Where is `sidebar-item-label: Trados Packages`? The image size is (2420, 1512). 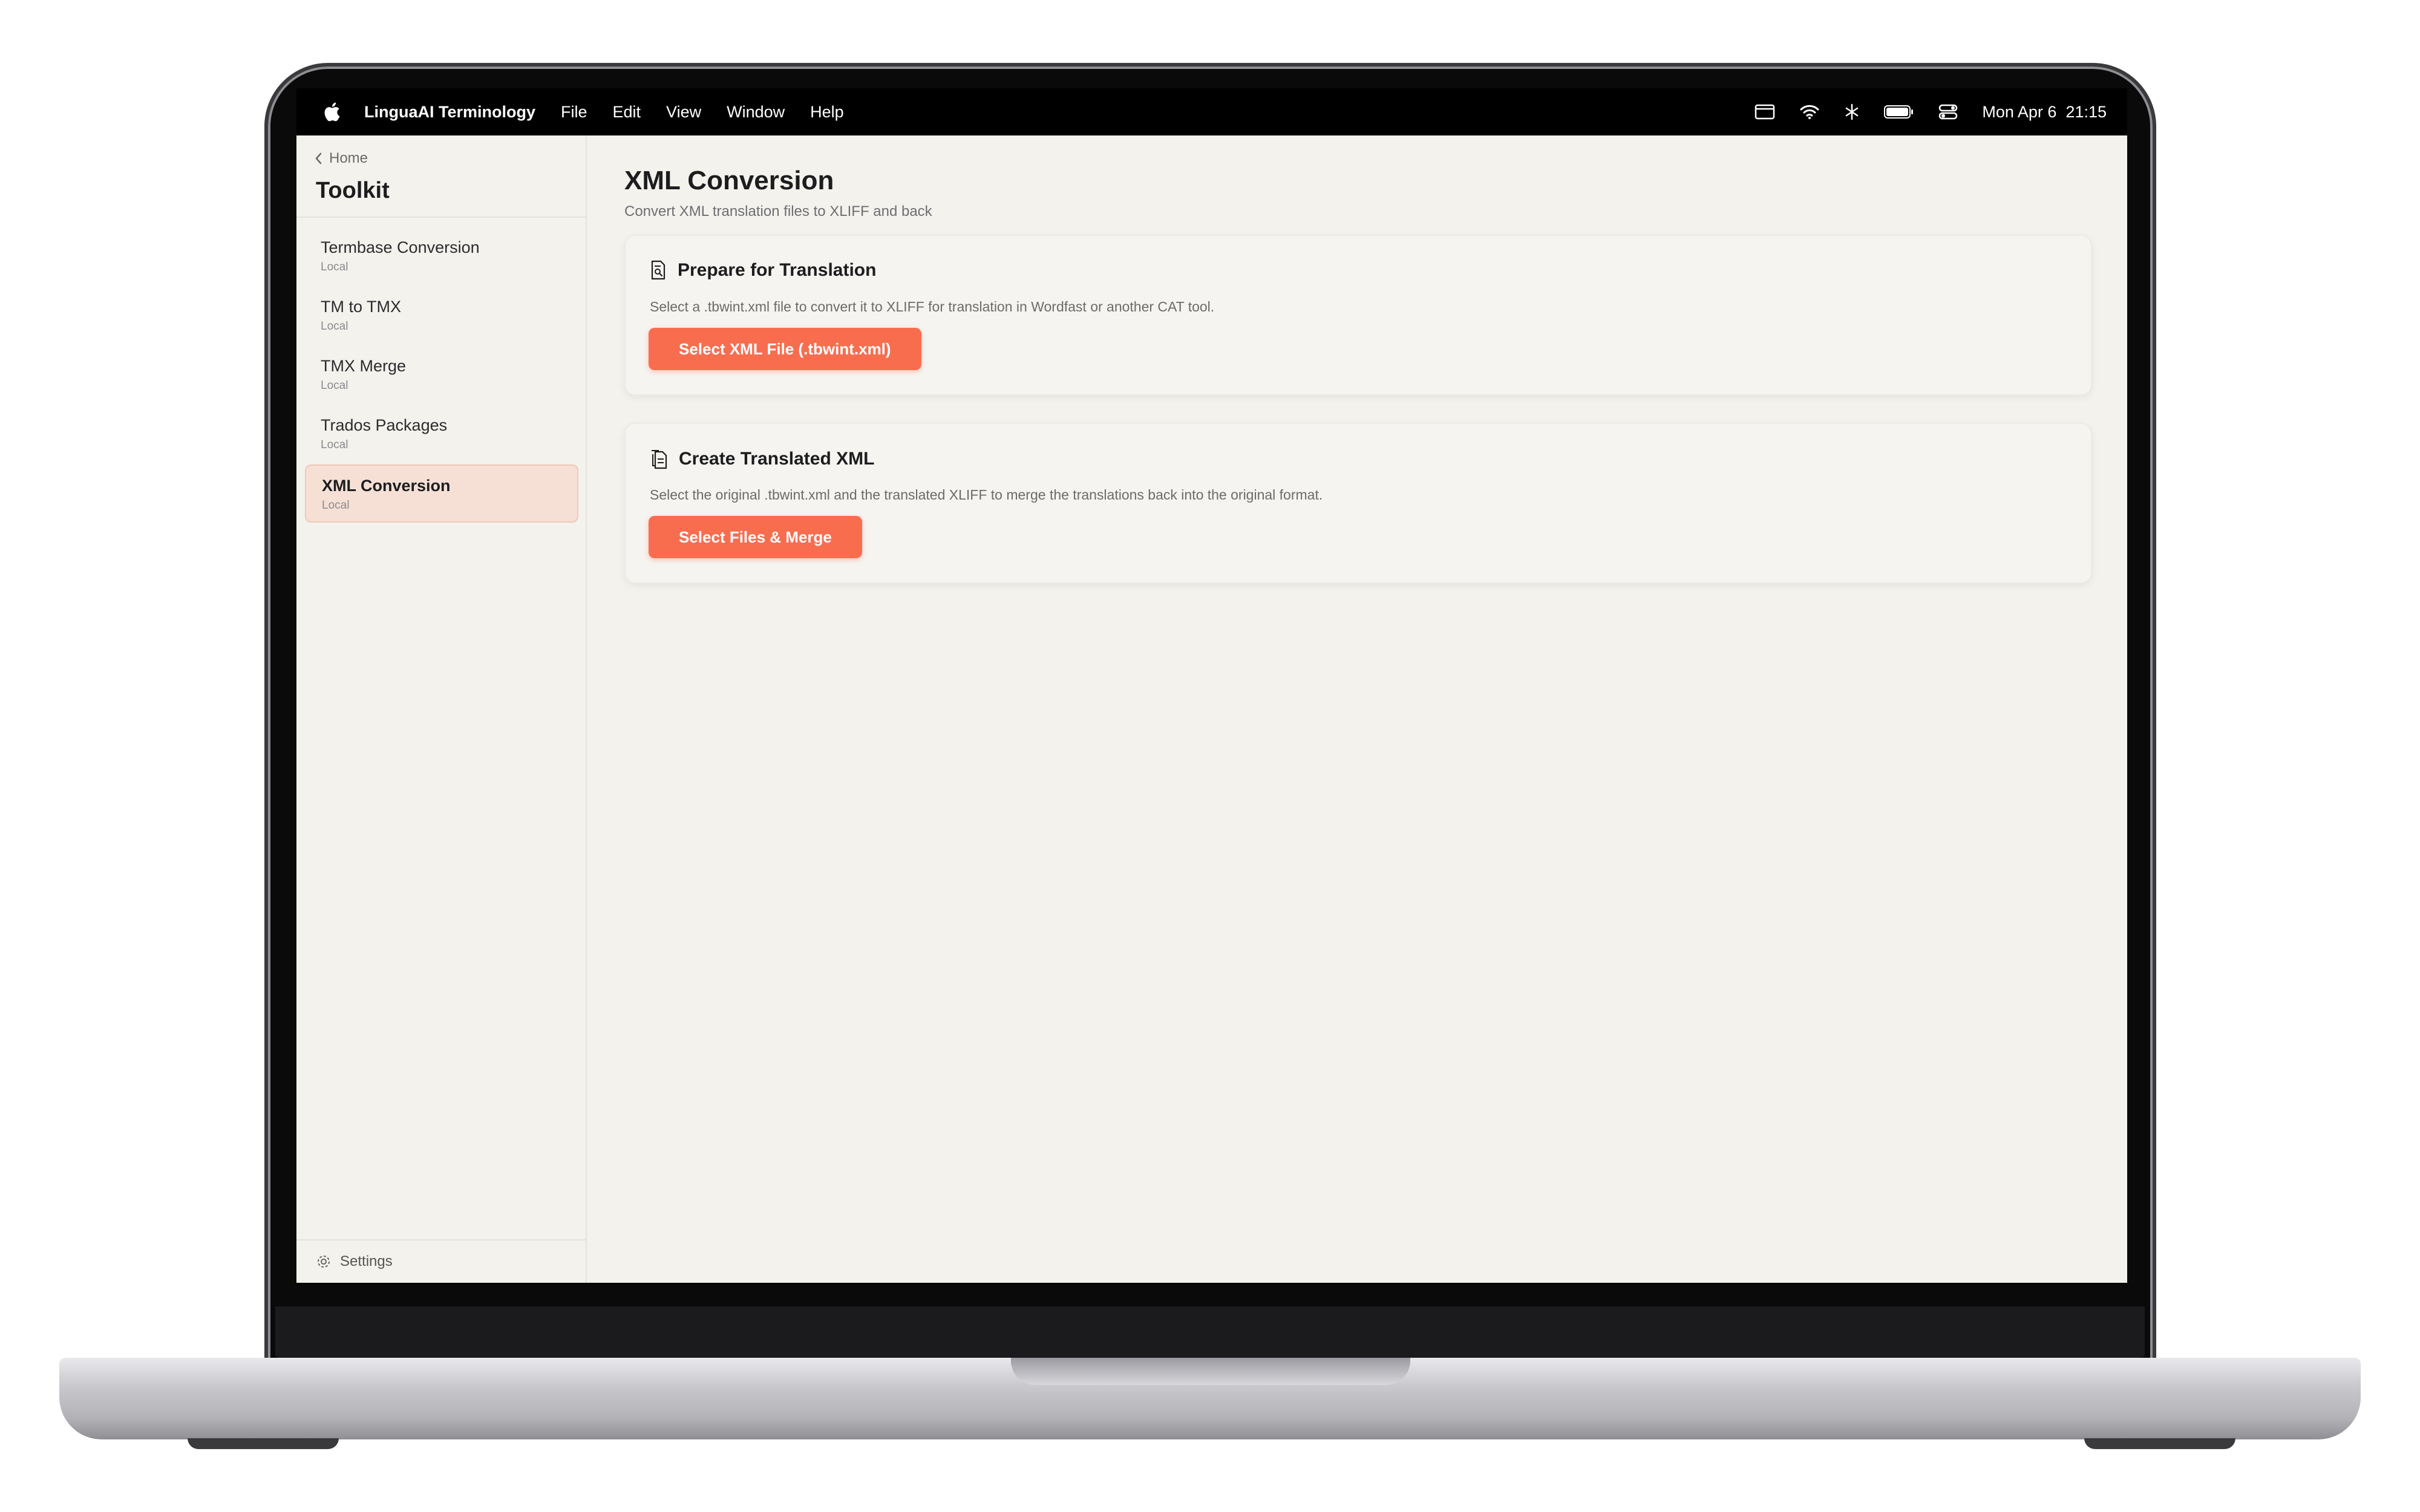
sidebar-item-label: Trados Packages is located at coordinates (384, 425).